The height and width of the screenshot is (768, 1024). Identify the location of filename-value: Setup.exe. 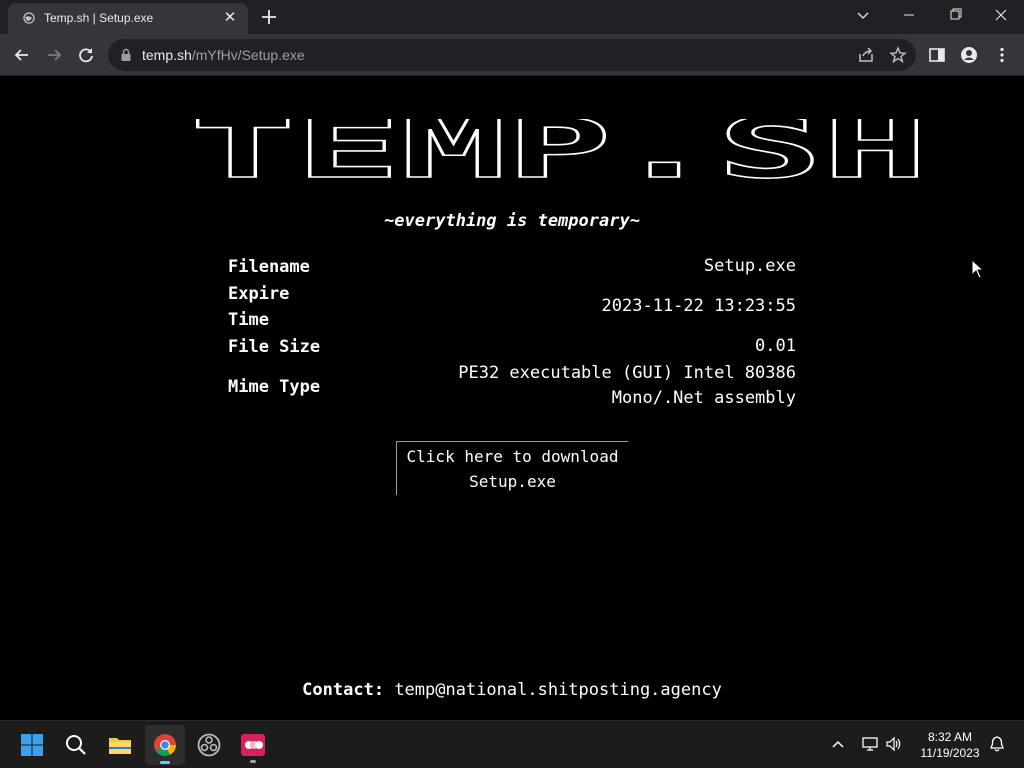
(749, 266).